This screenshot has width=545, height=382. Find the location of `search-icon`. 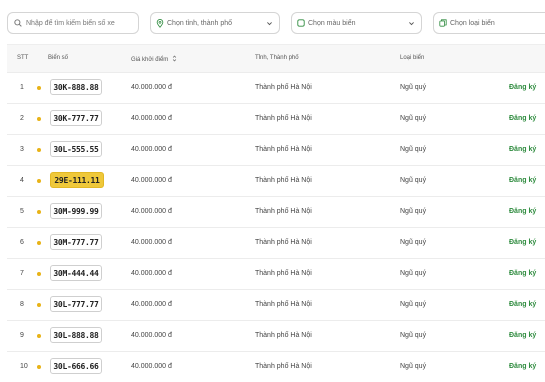

search-icon is located at coordinates (18, 23).